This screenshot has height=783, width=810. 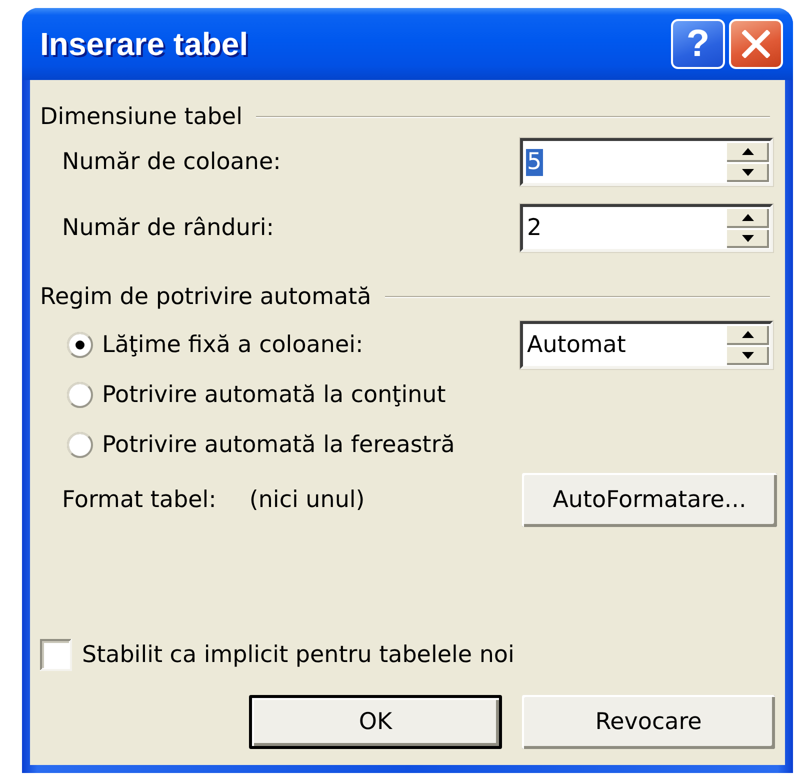 What do you see at coordinates (168, 228) in the screenshot?
I see `field-label: Număr de rânduri:` at bounding box center [168, 228].